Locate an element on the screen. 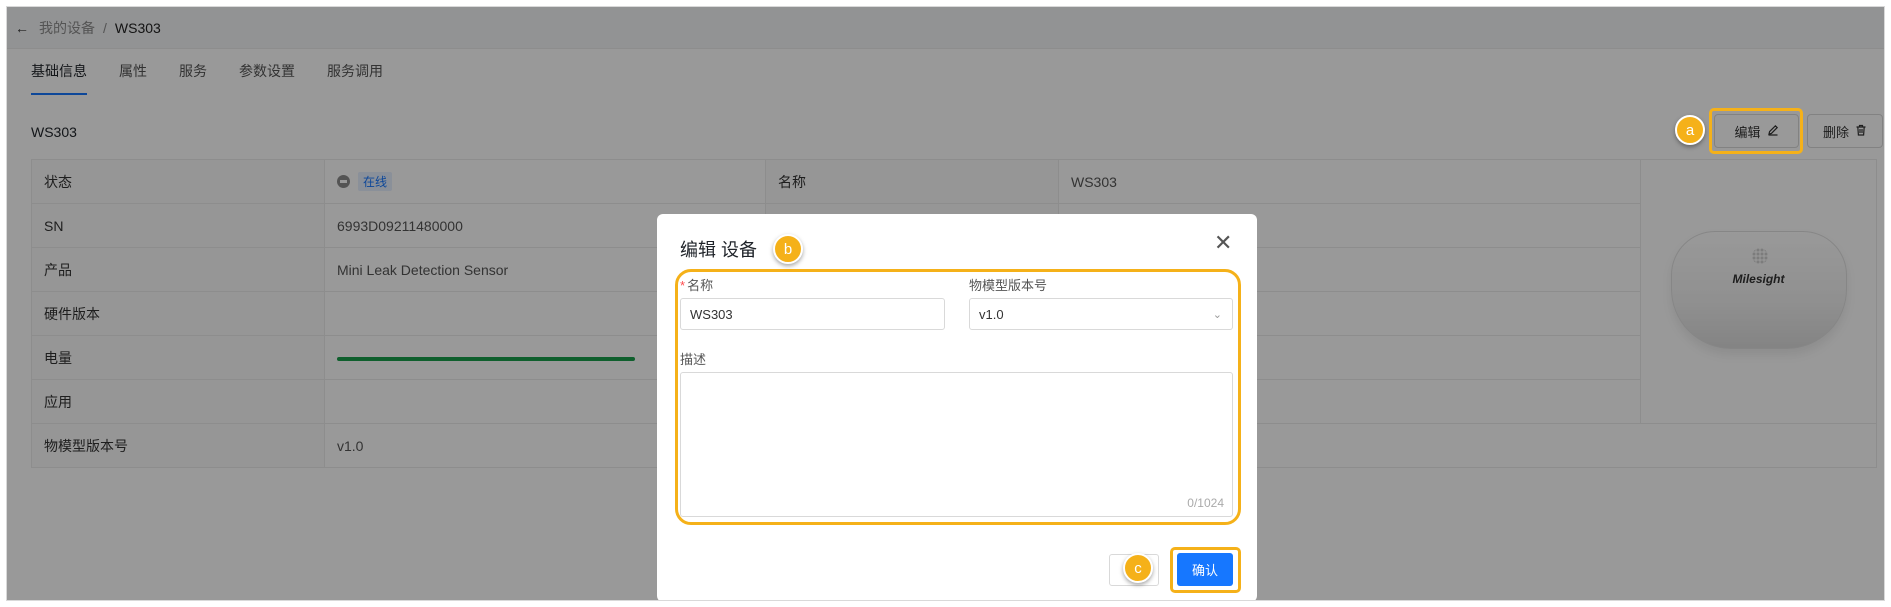  description-textarea: 0/1024 is located at coordinates (956, 444).